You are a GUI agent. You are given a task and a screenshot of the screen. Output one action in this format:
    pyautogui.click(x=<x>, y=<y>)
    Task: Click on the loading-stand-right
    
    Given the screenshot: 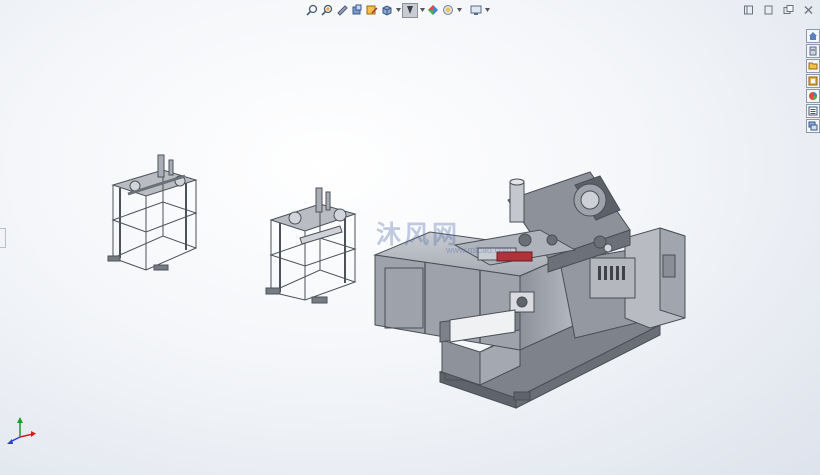 What is the action you would take?
    pyautogui.click(x=311, y=245)
    